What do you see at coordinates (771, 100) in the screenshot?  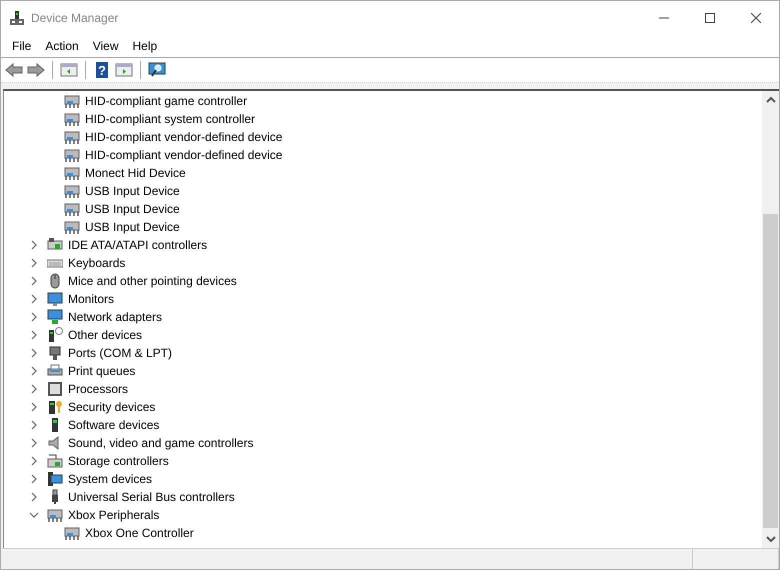 I see `scroll-up-icon` at bounding box center [771, 100].